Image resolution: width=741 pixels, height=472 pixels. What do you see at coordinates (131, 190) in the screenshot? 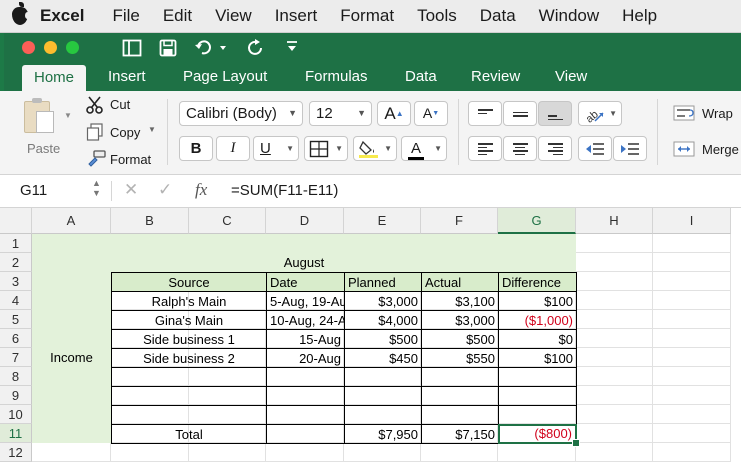
I see `cancel-icon: ✕` at bounding box center [131, 190].